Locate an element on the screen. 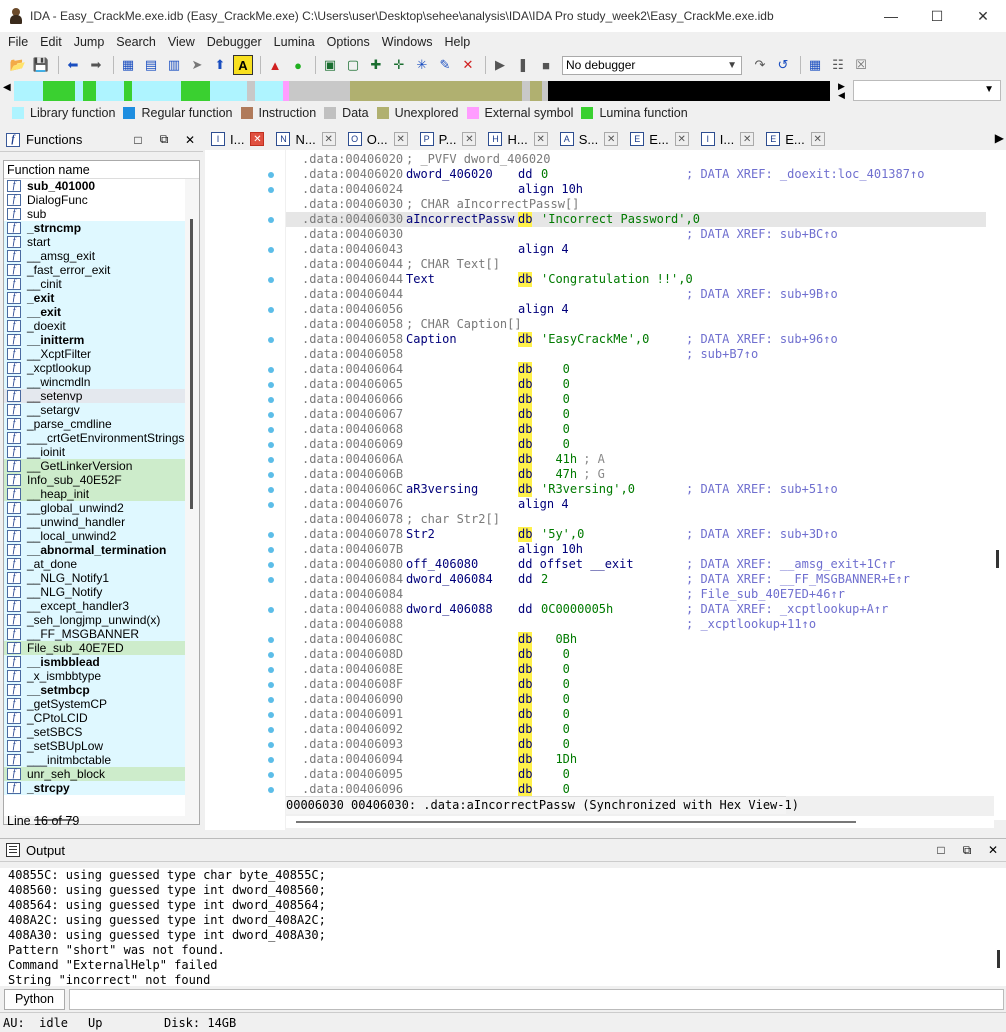 This screenshot has width=1006, height=1032. function-row: f _doexit is located at coordinates (95, 326).